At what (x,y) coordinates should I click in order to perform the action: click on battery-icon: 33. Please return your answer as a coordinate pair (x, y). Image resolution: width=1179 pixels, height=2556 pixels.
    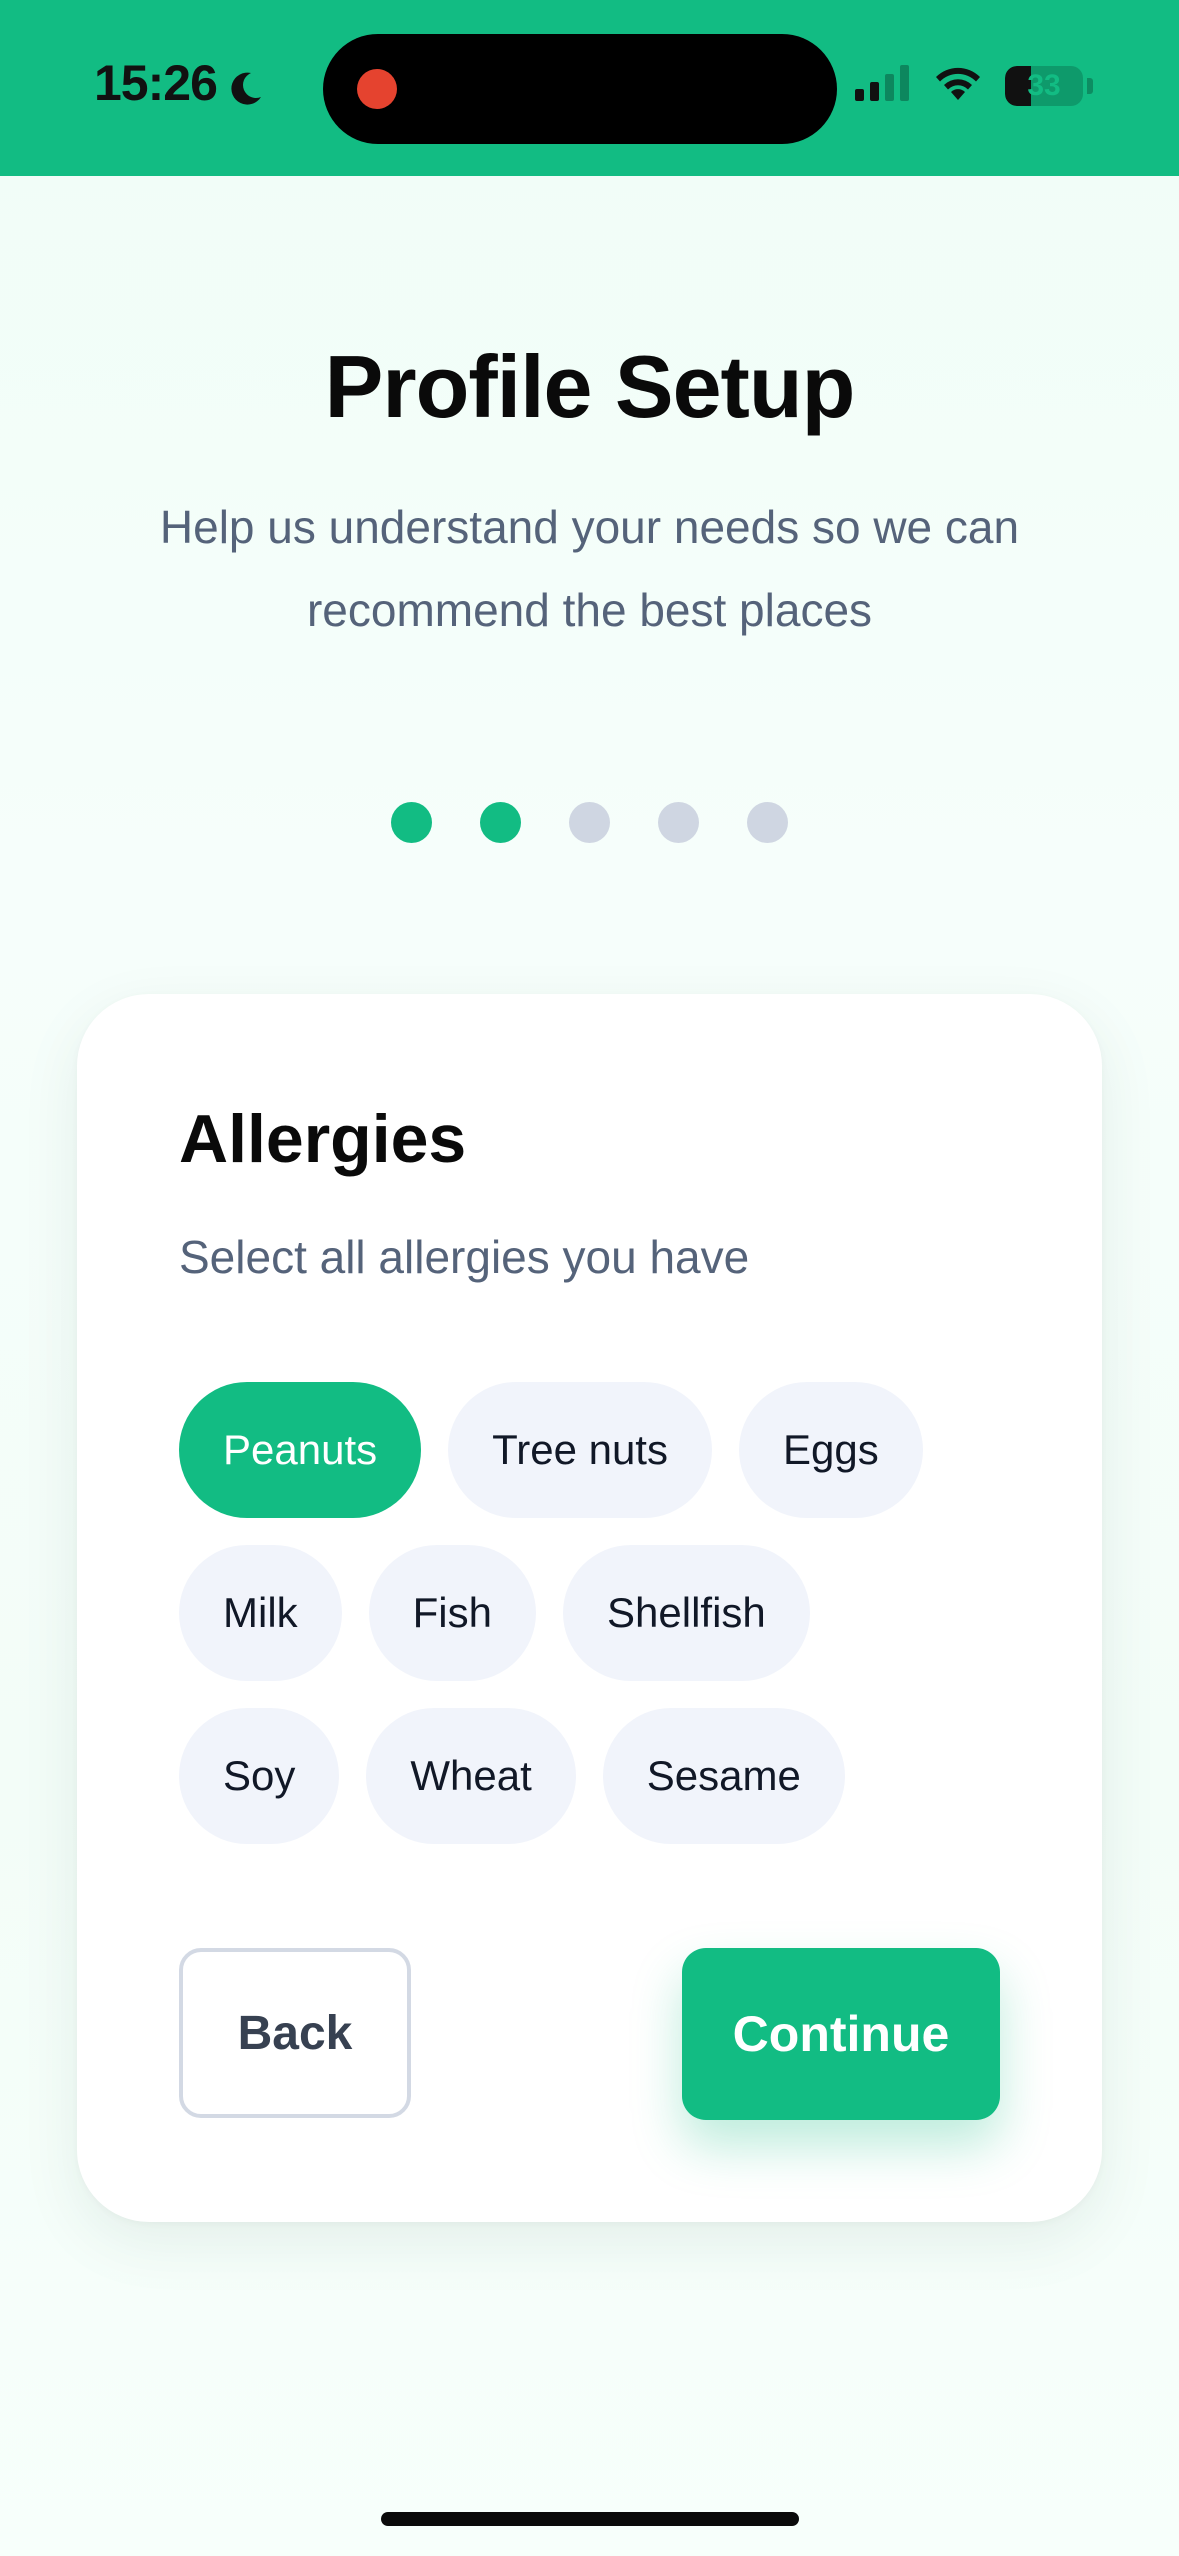
    Looking at the image, I should click on (1044, 85).